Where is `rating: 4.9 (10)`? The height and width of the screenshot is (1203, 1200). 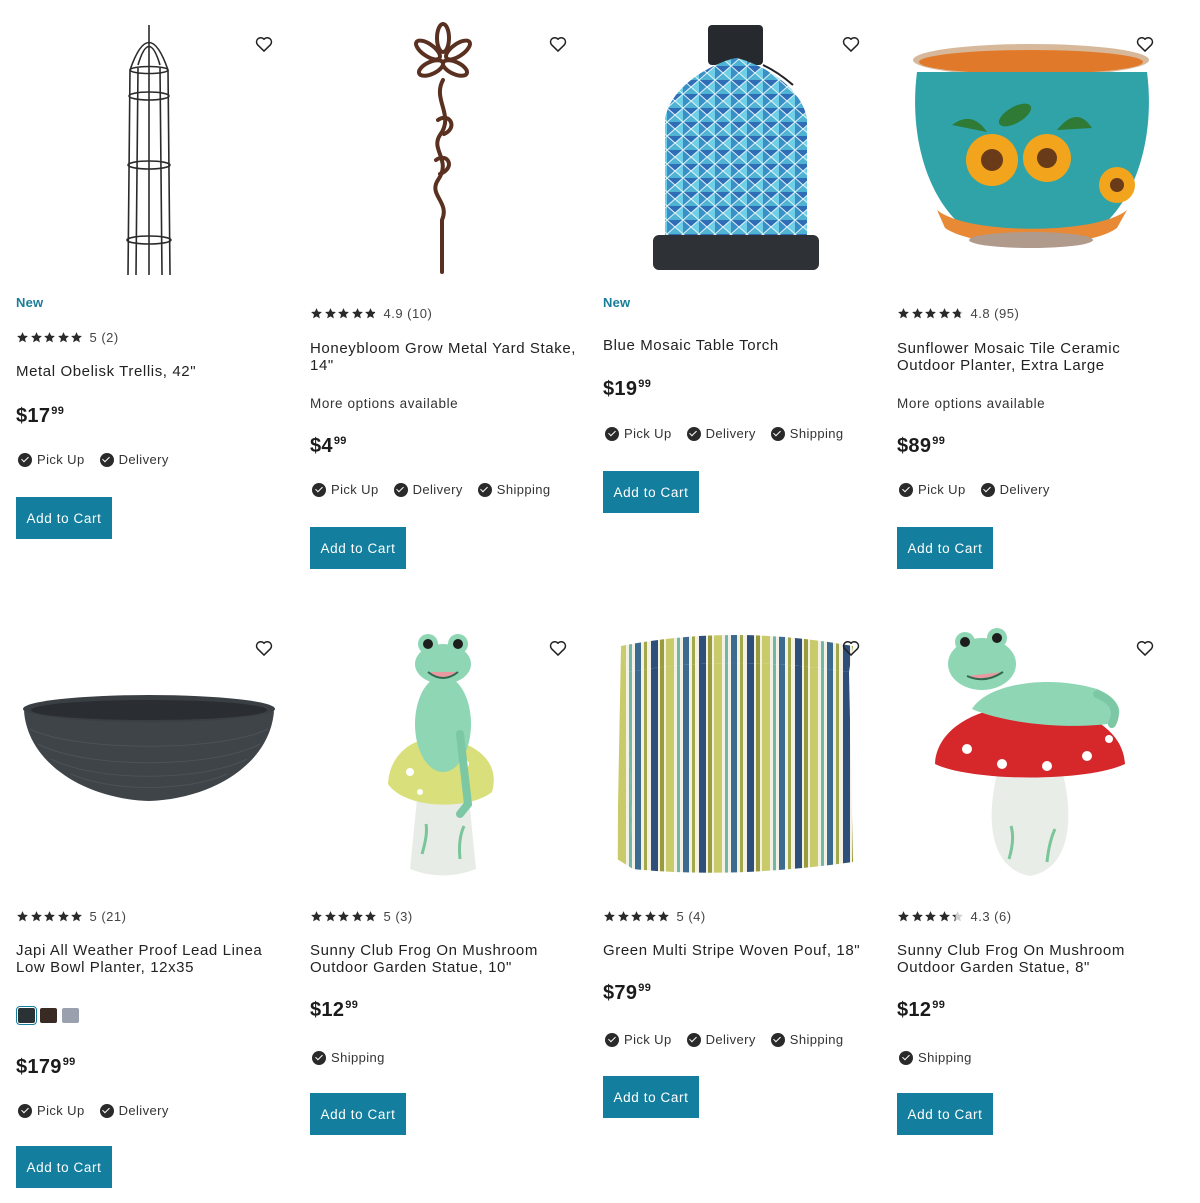 rating: 4.9 (10) is located at coordinates (371, 313).